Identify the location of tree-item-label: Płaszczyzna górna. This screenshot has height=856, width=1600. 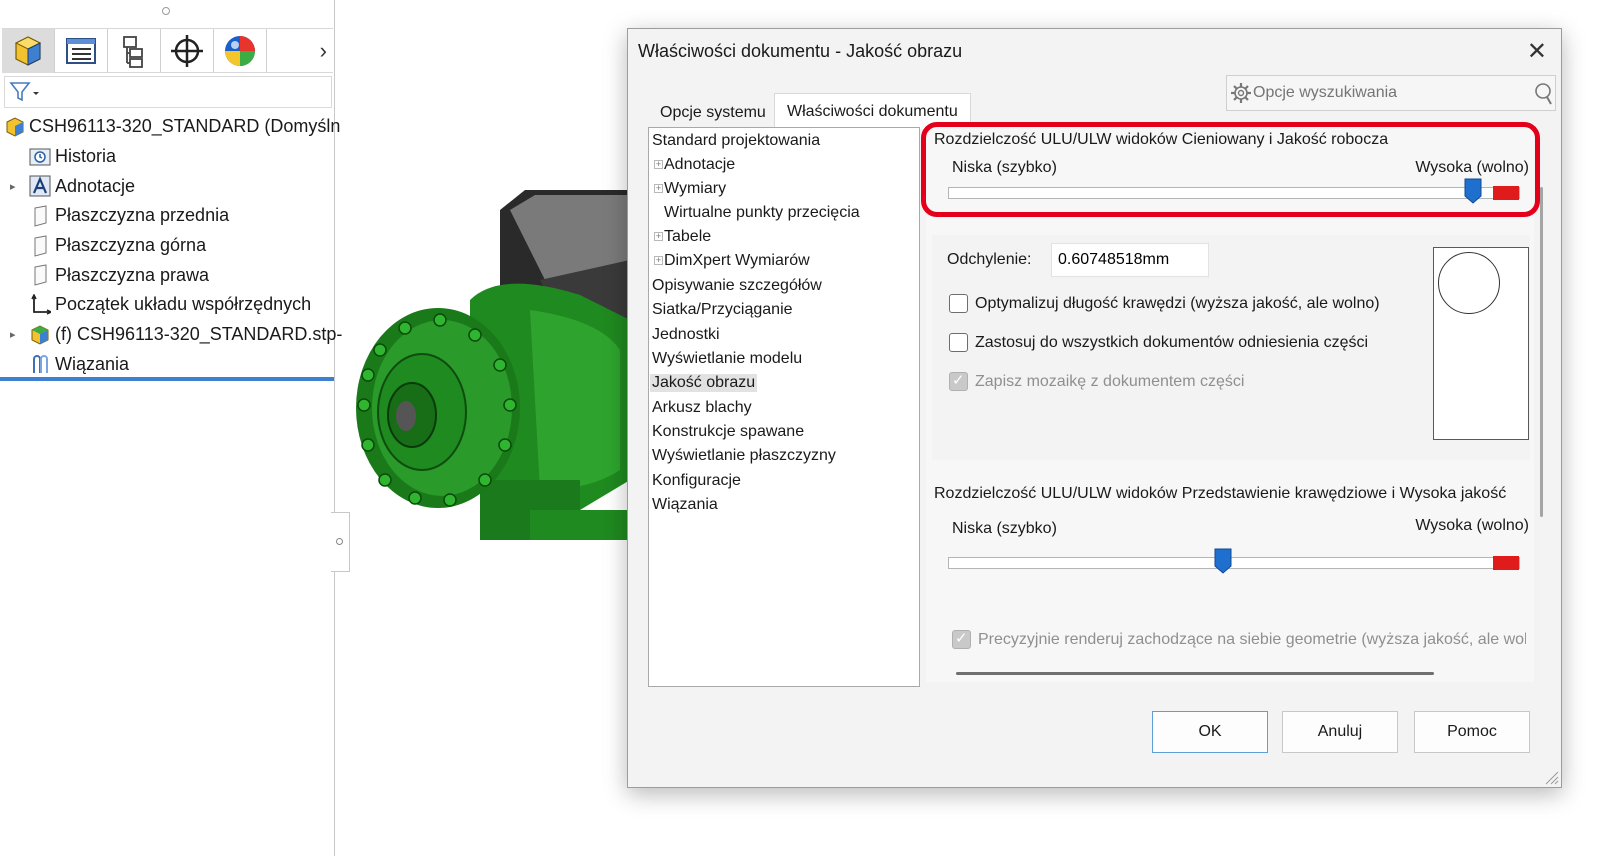
(131, 245).